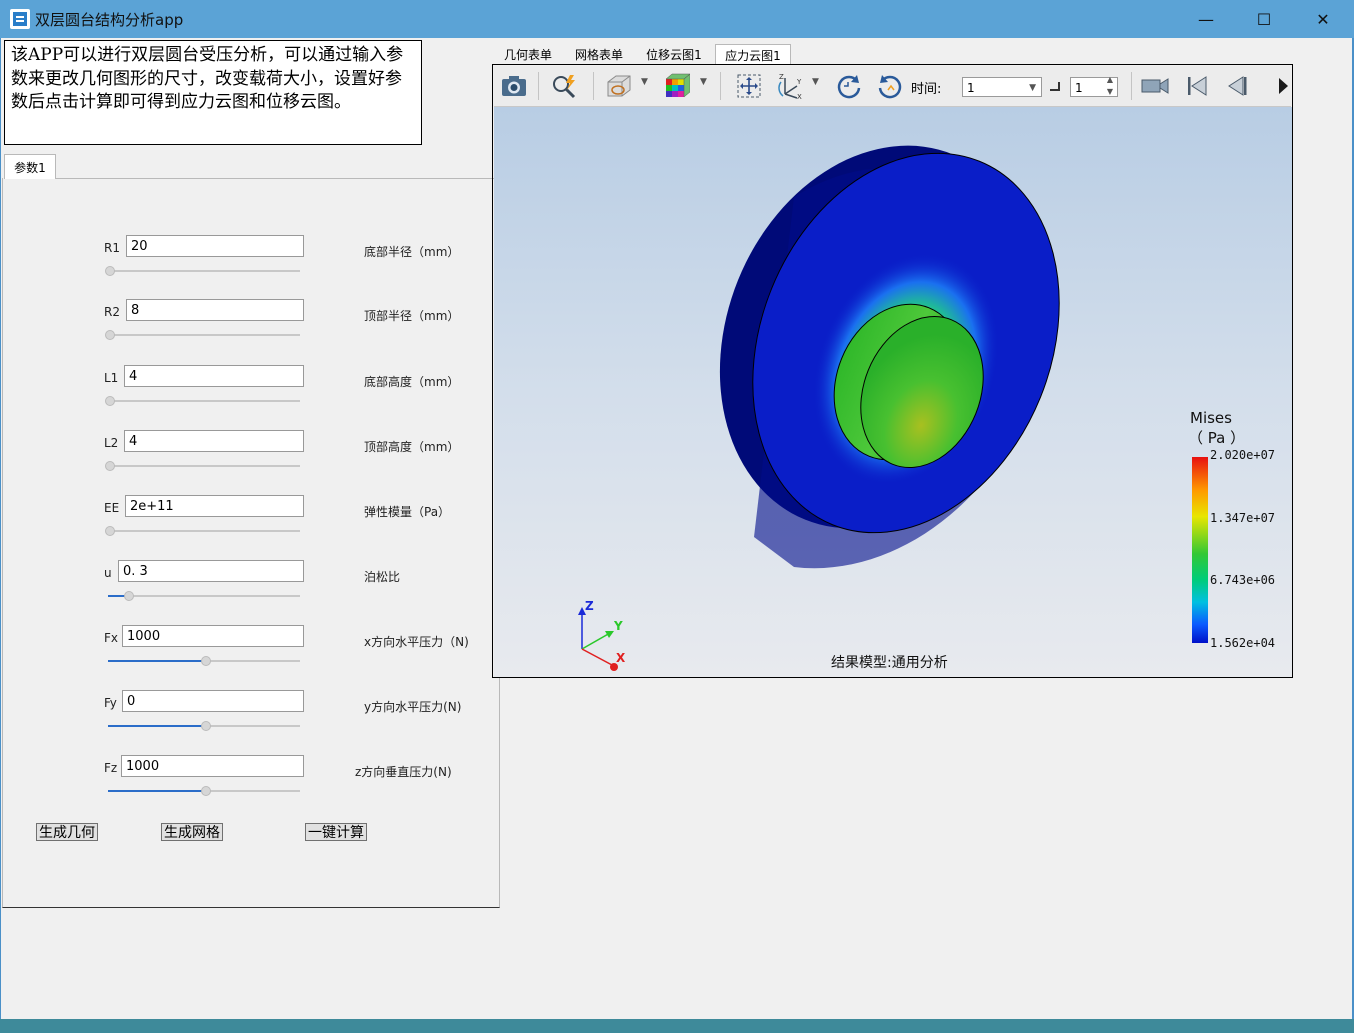 The image size is (1354, 1033). What do you see at coordinates (599, 54) in the screenshot?
I see `tab-mesh-form: 网格表单` at bounding box center [599, 54].